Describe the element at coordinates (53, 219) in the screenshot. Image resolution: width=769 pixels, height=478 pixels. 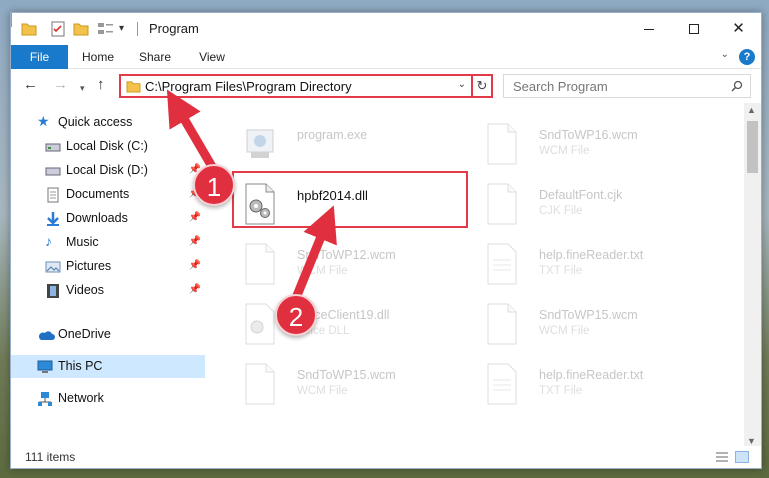
I see `downloads-icon` at that location.